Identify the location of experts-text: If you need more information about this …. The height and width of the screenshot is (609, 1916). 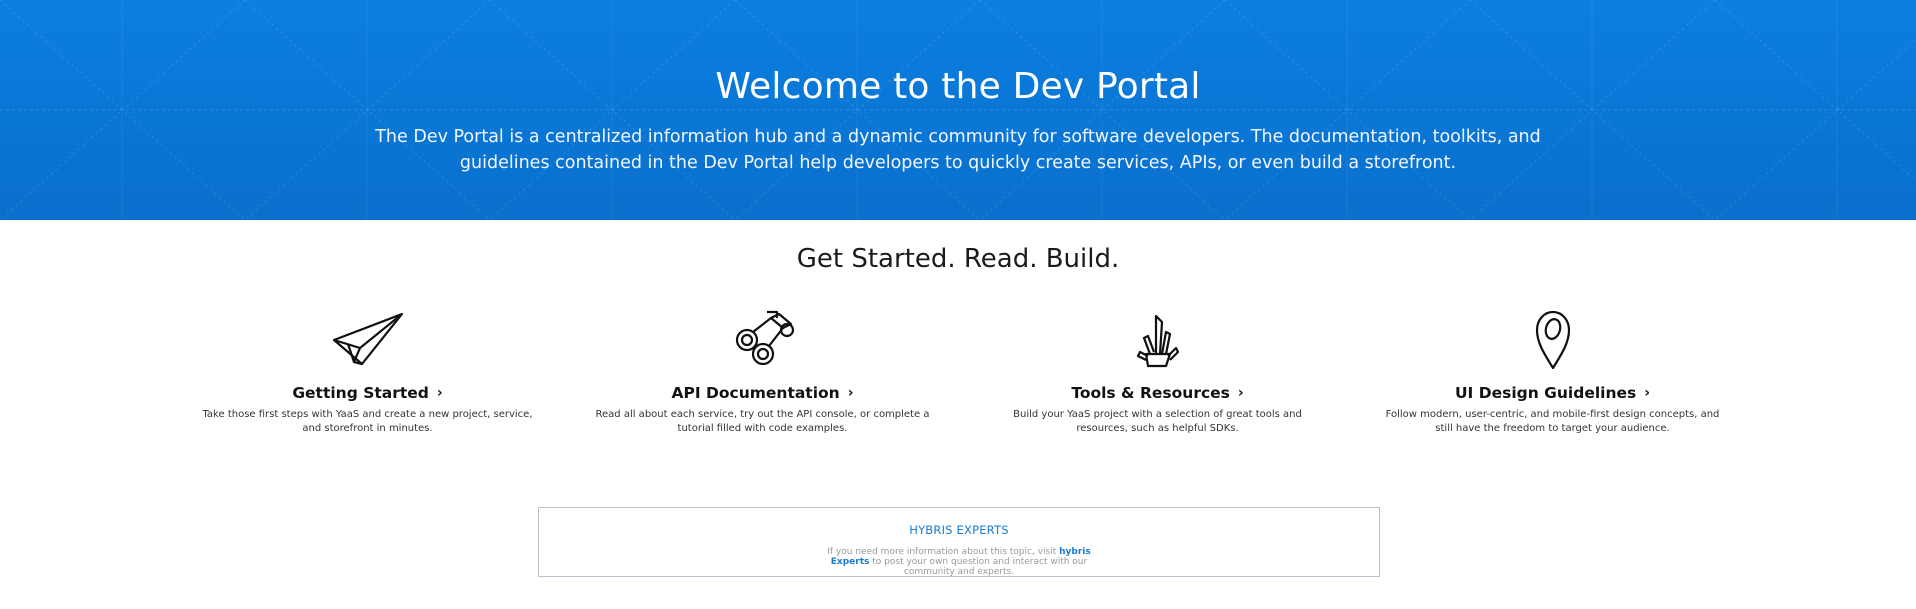
(959, 562).